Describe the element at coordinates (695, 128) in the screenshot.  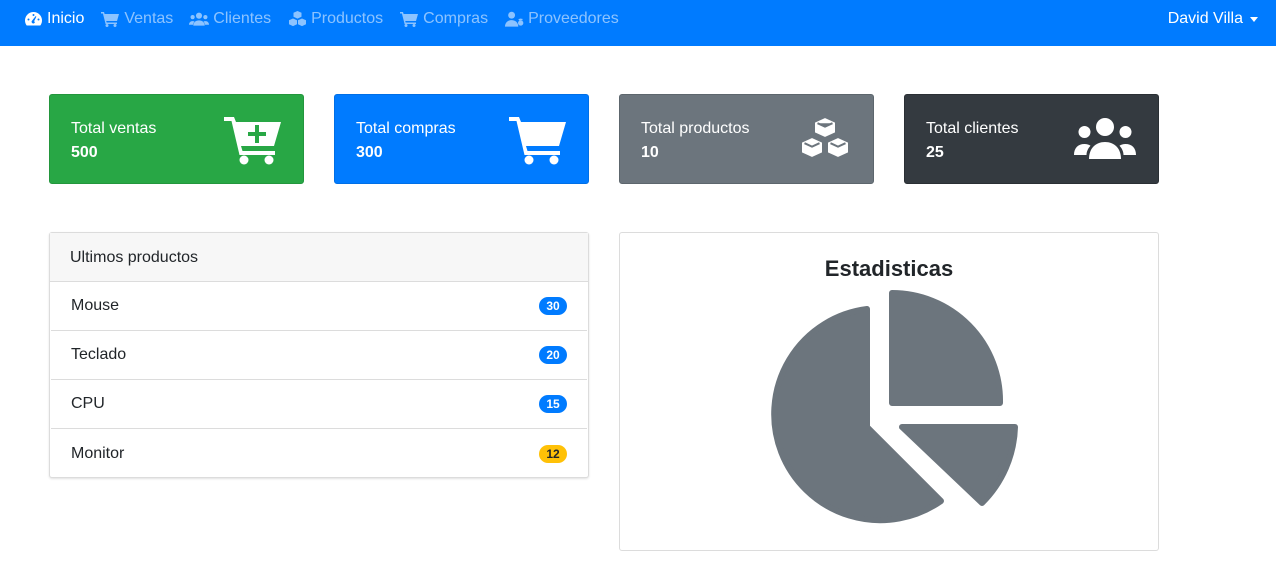
I see `card-label: Total productos` at that location.